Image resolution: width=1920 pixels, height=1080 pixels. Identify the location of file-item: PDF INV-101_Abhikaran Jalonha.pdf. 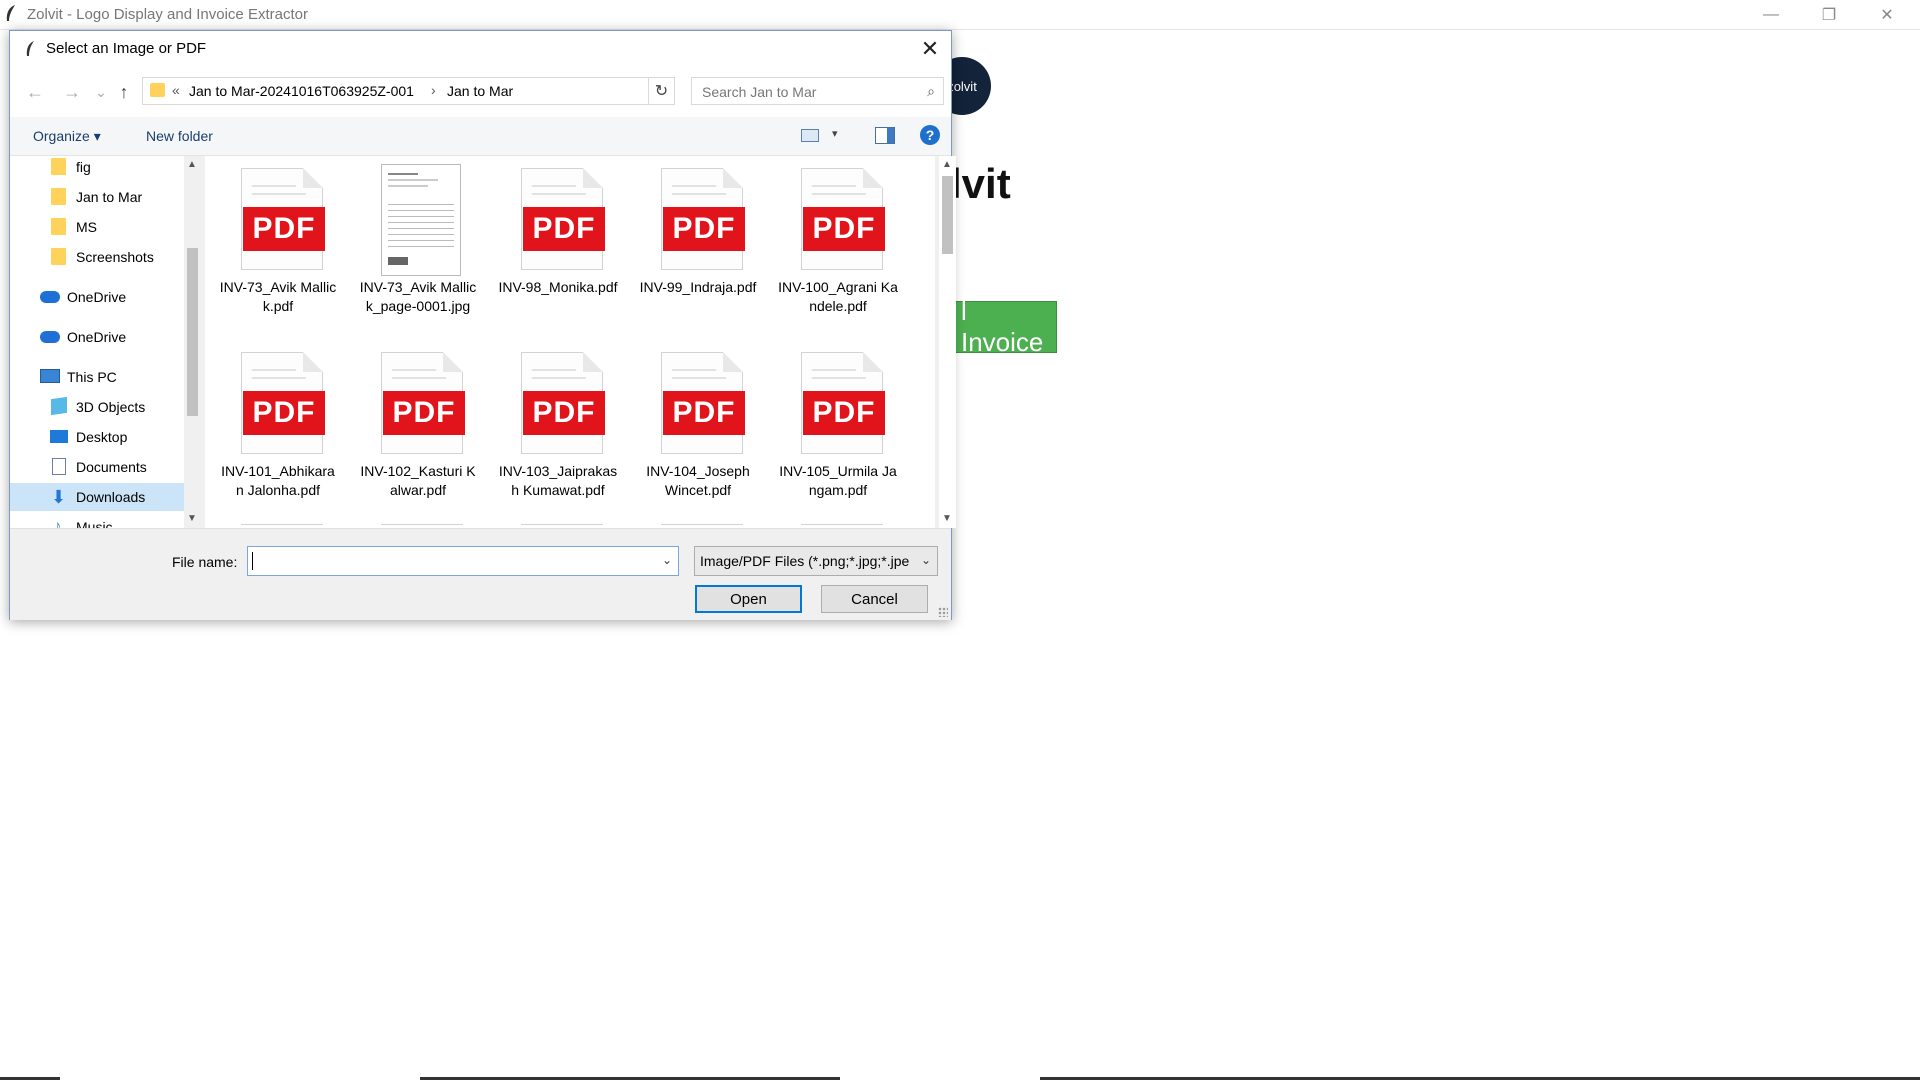
(278, 425).